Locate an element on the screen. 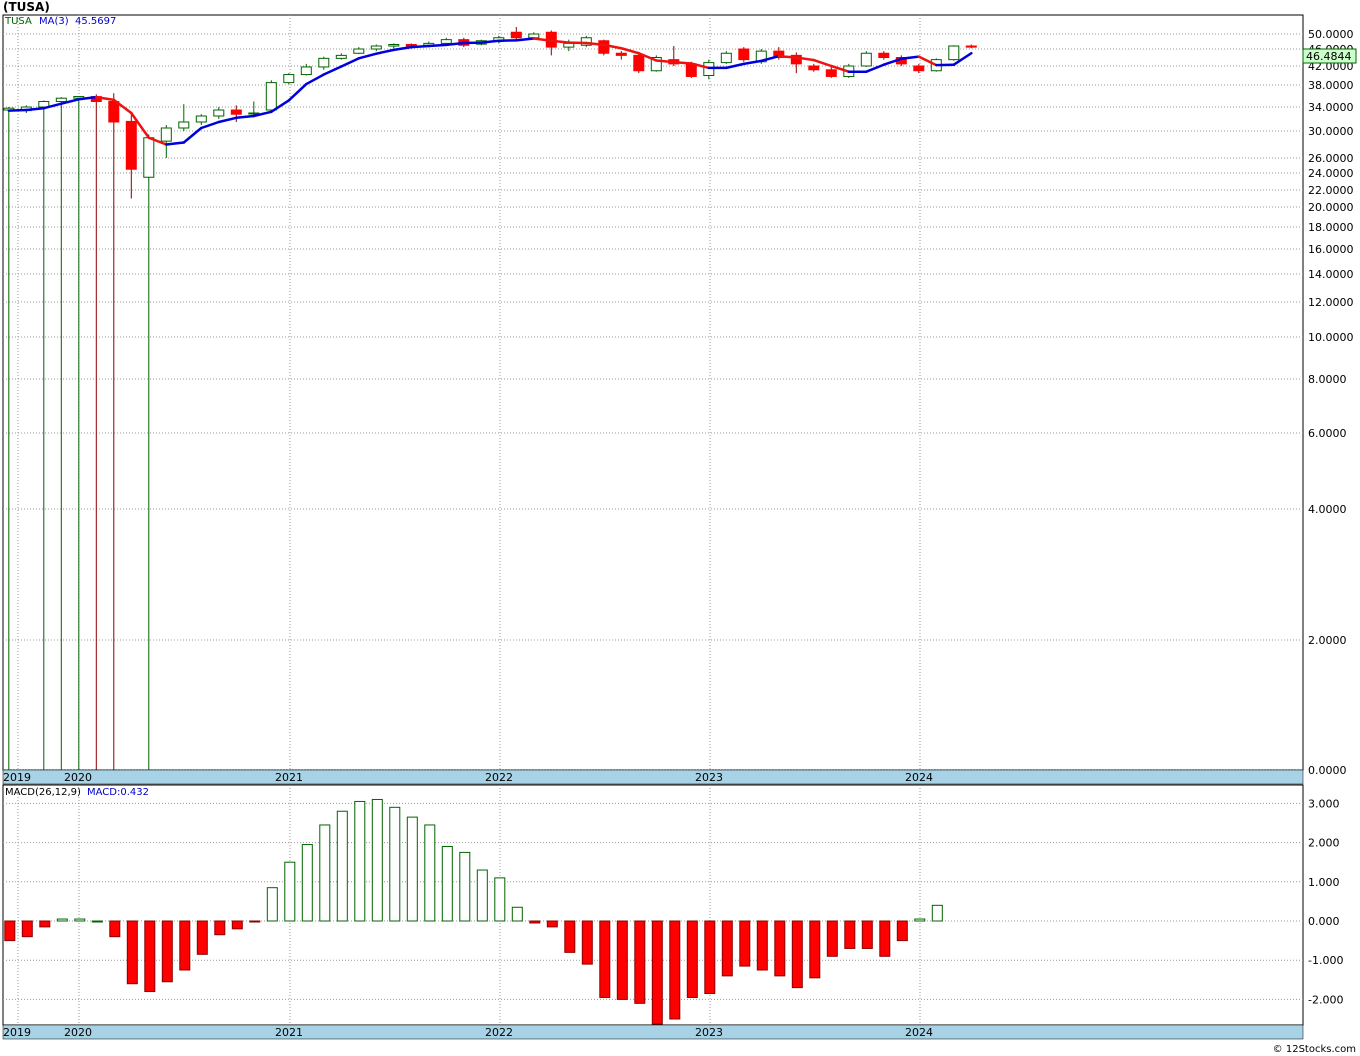 This screenshot has width=1360, height=1056. price-x-axis: 2019 2020 2021 2022 2023 2024 is located at coordinates (653, 777).